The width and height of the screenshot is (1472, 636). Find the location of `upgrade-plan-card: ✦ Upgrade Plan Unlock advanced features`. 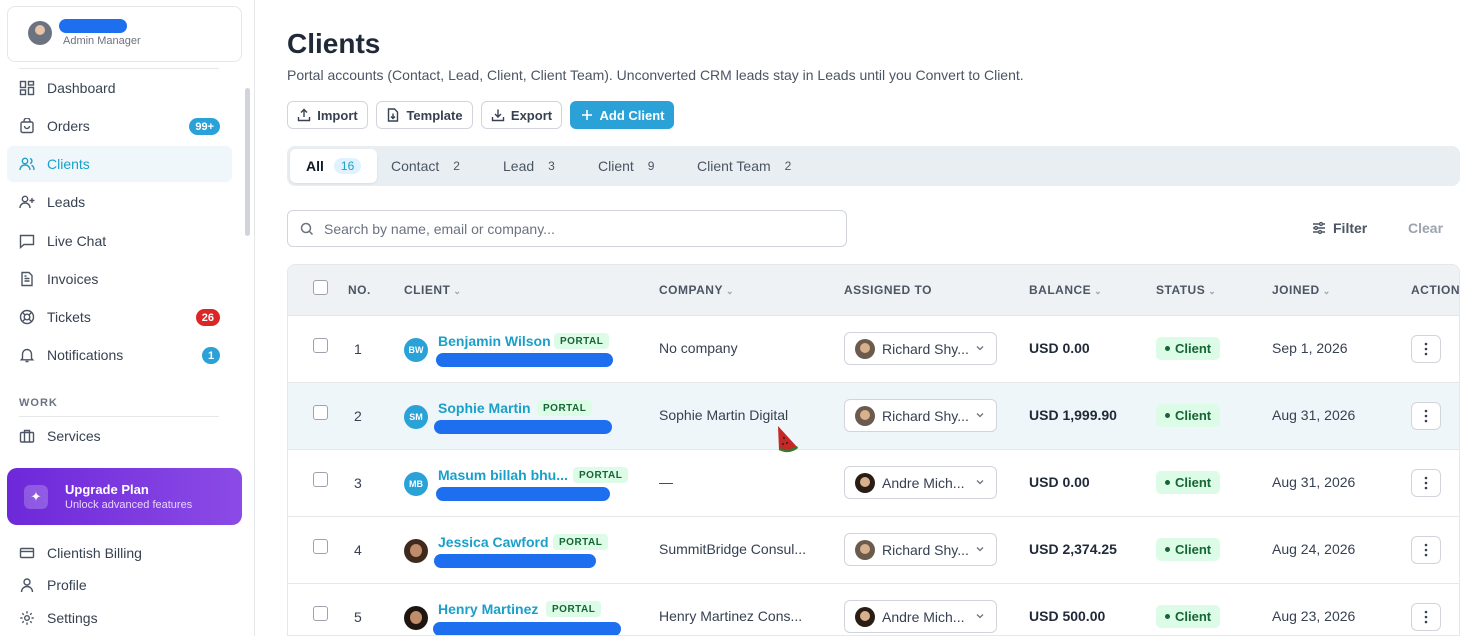

upgrade-plan-card: ✦ Upgrade Plan Unlock advanced features is located at coordinates (124, 496).